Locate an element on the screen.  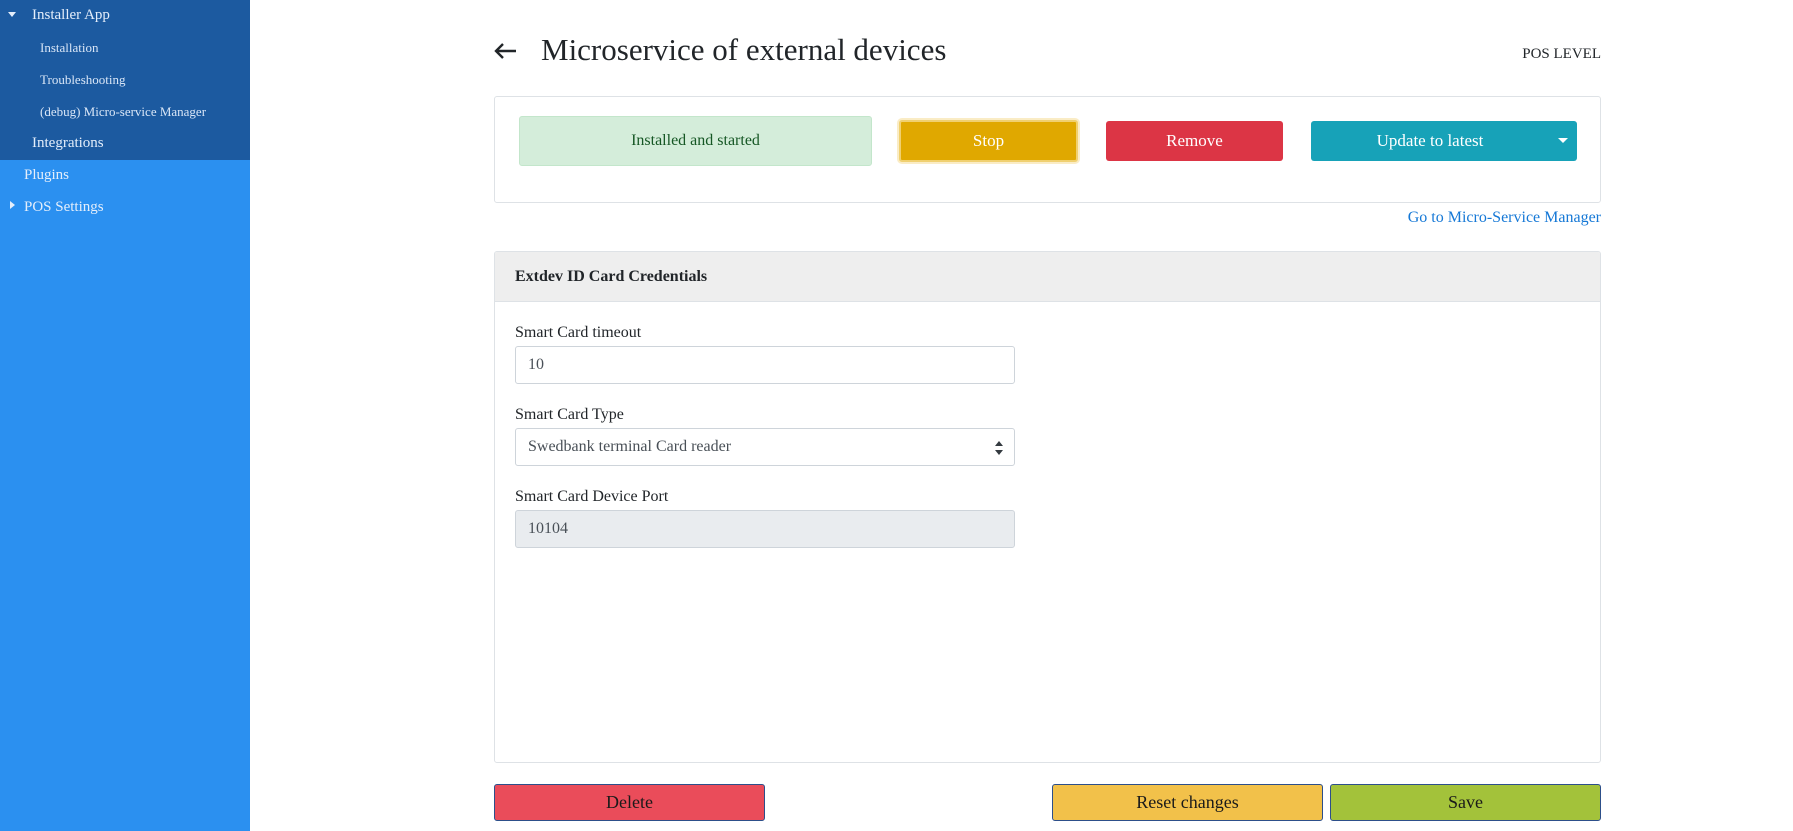
smart-card-timeout-input: 10 is located at coordinates (765, 365).